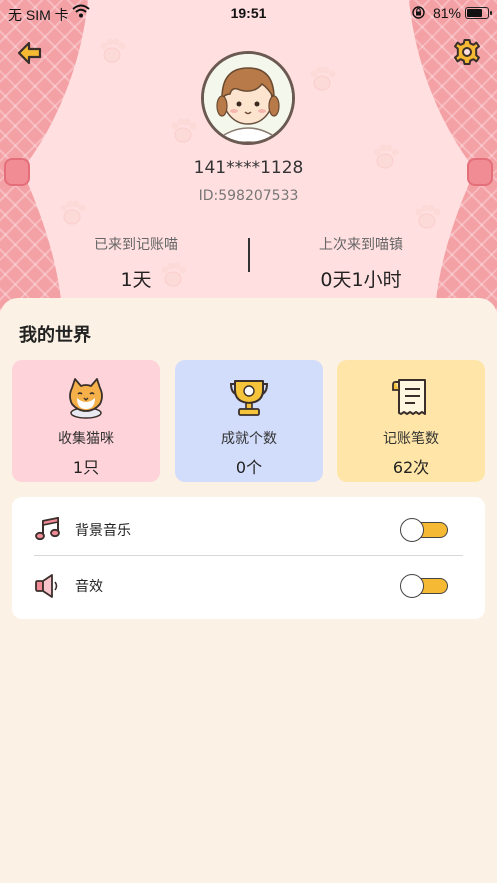  I want to click on background-music-toggle, so click(425, 530).